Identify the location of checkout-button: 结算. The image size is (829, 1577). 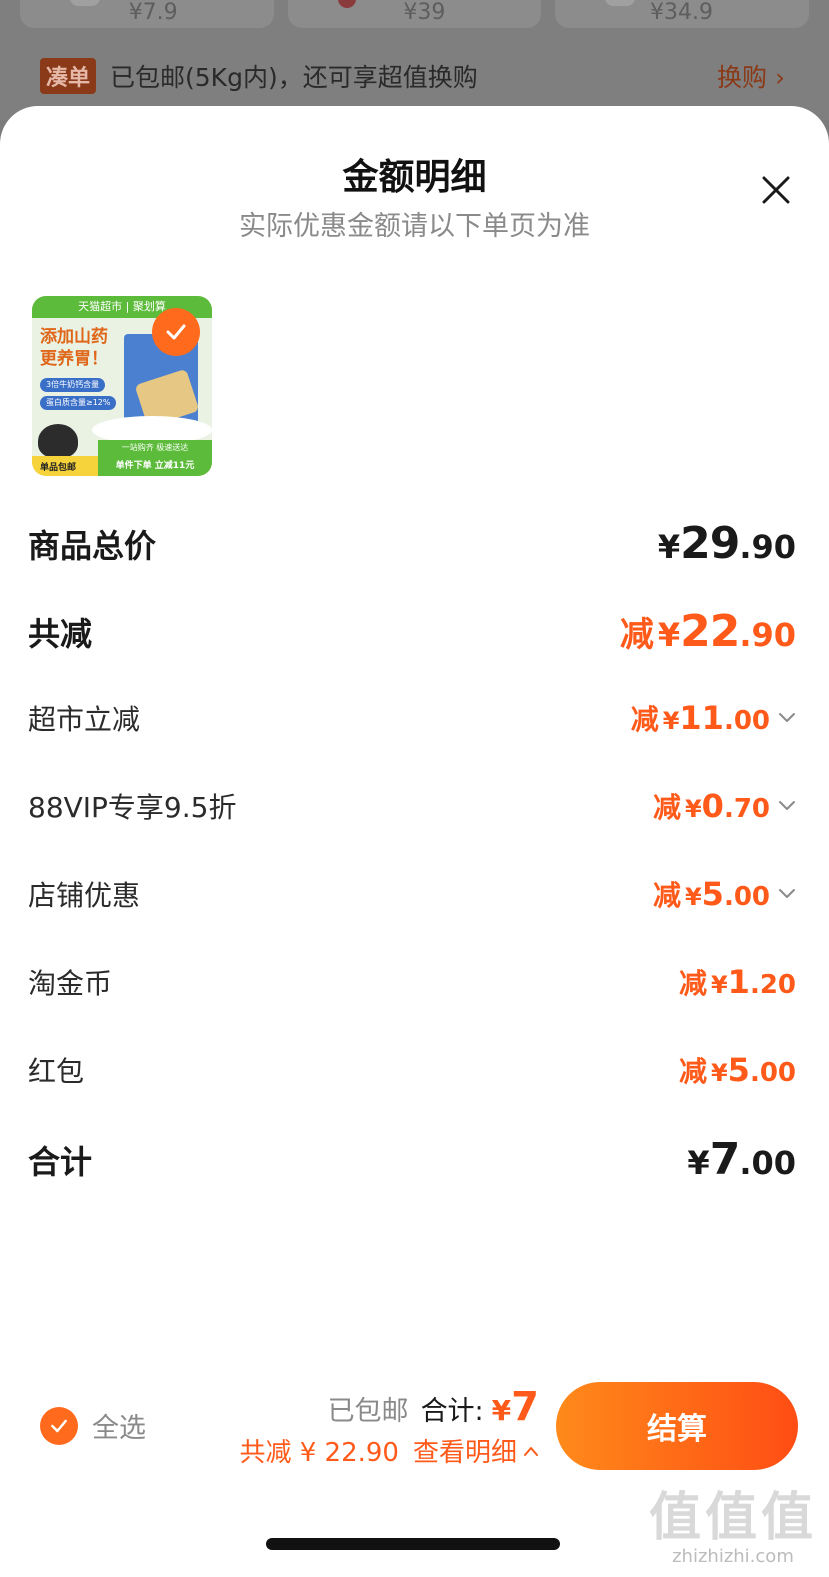
(677, 1426).